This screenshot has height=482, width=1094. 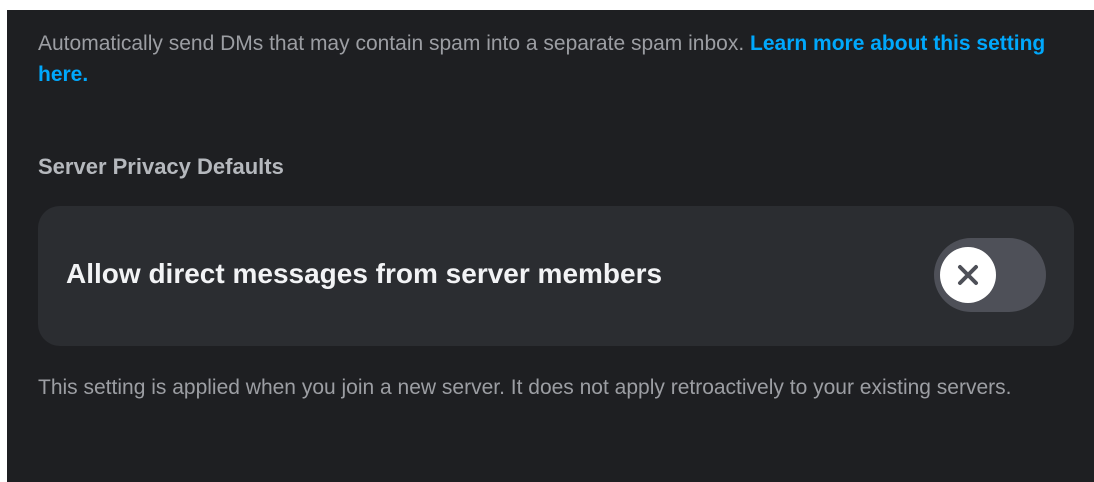 I want to click on allow-dms-toggle, so click(x=990, y=275).